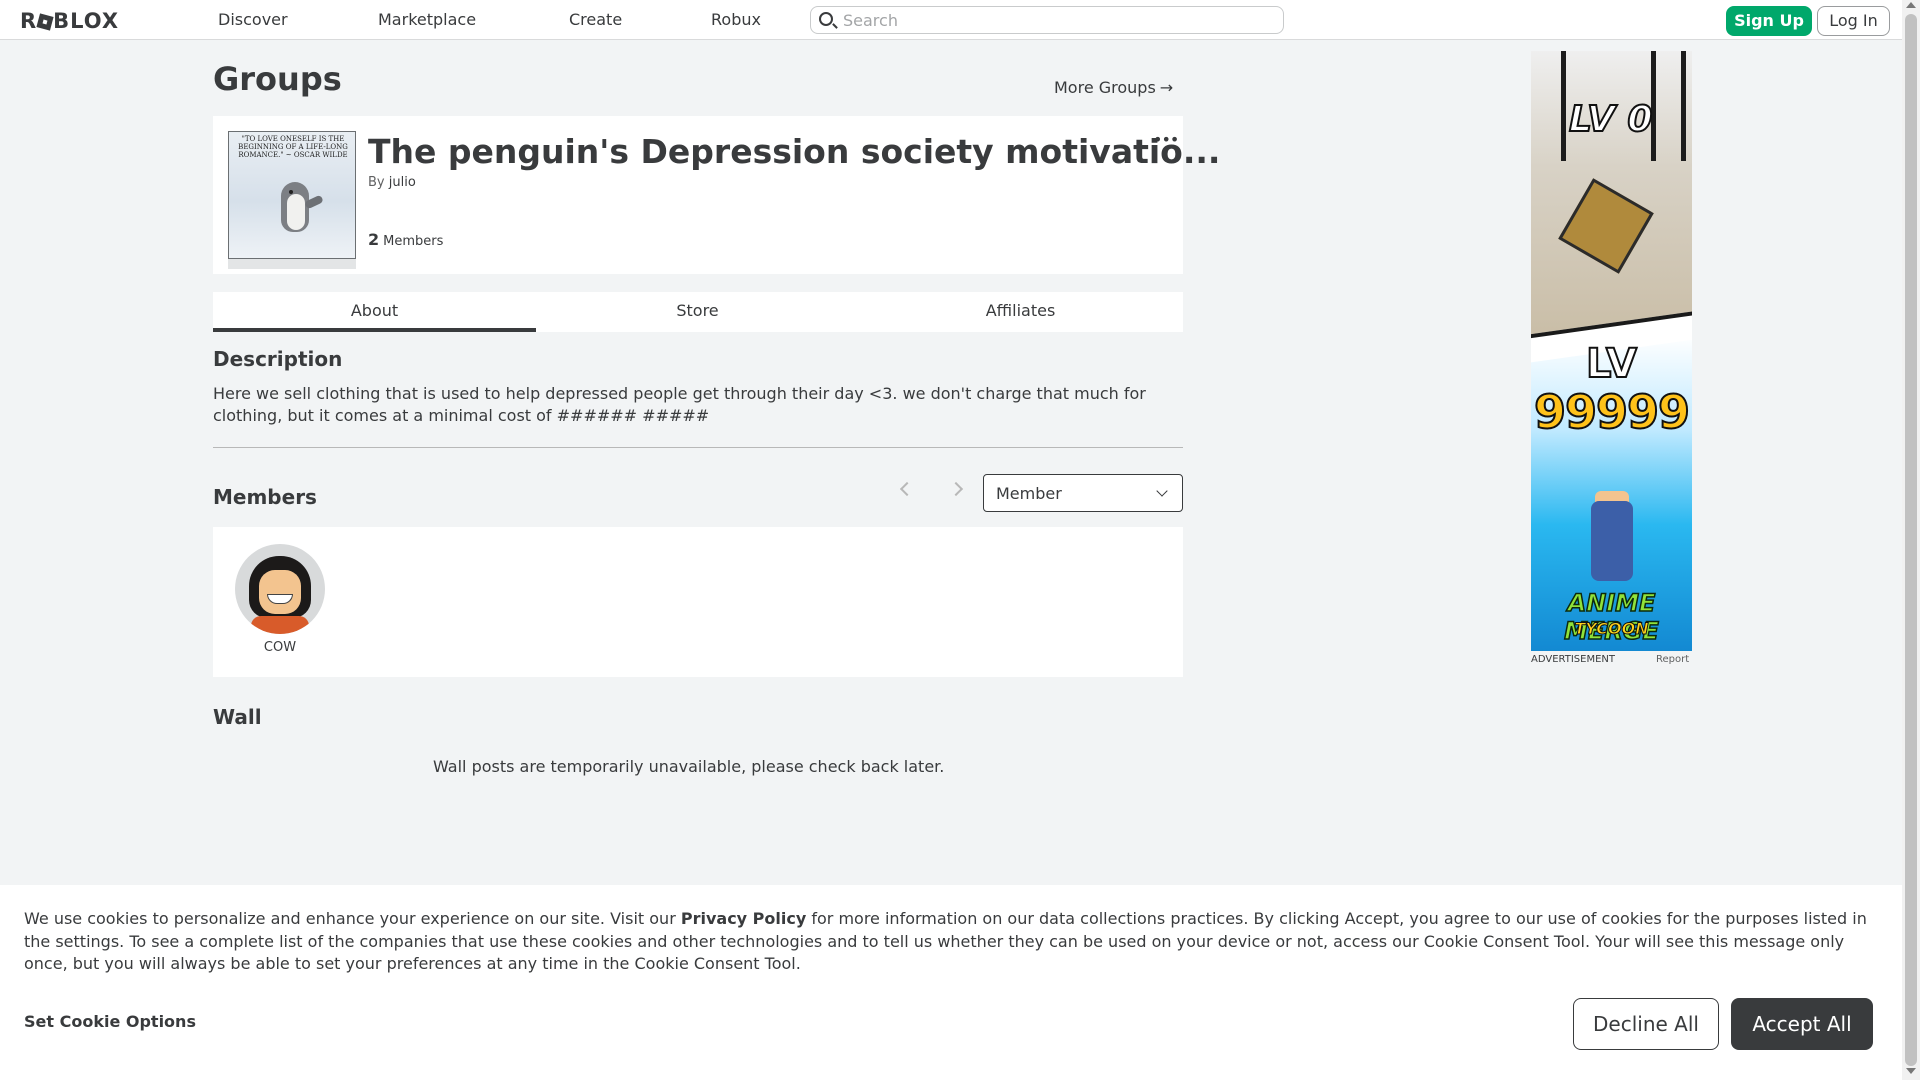  What do you see at coordinates (402, 182) in the screenshot?
I see `owner-link: julio` at bounding box center [402, 182].